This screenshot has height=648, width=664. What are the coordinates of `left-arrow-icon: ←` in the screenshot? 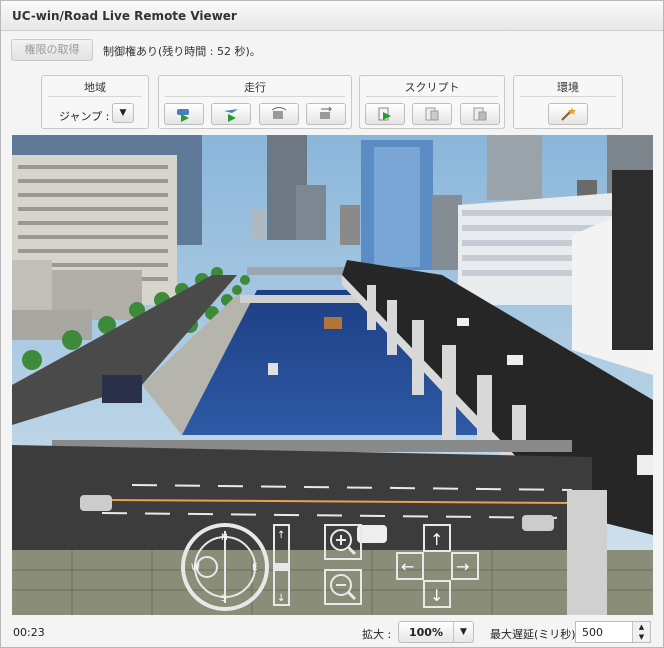 It's located at (410, 566).